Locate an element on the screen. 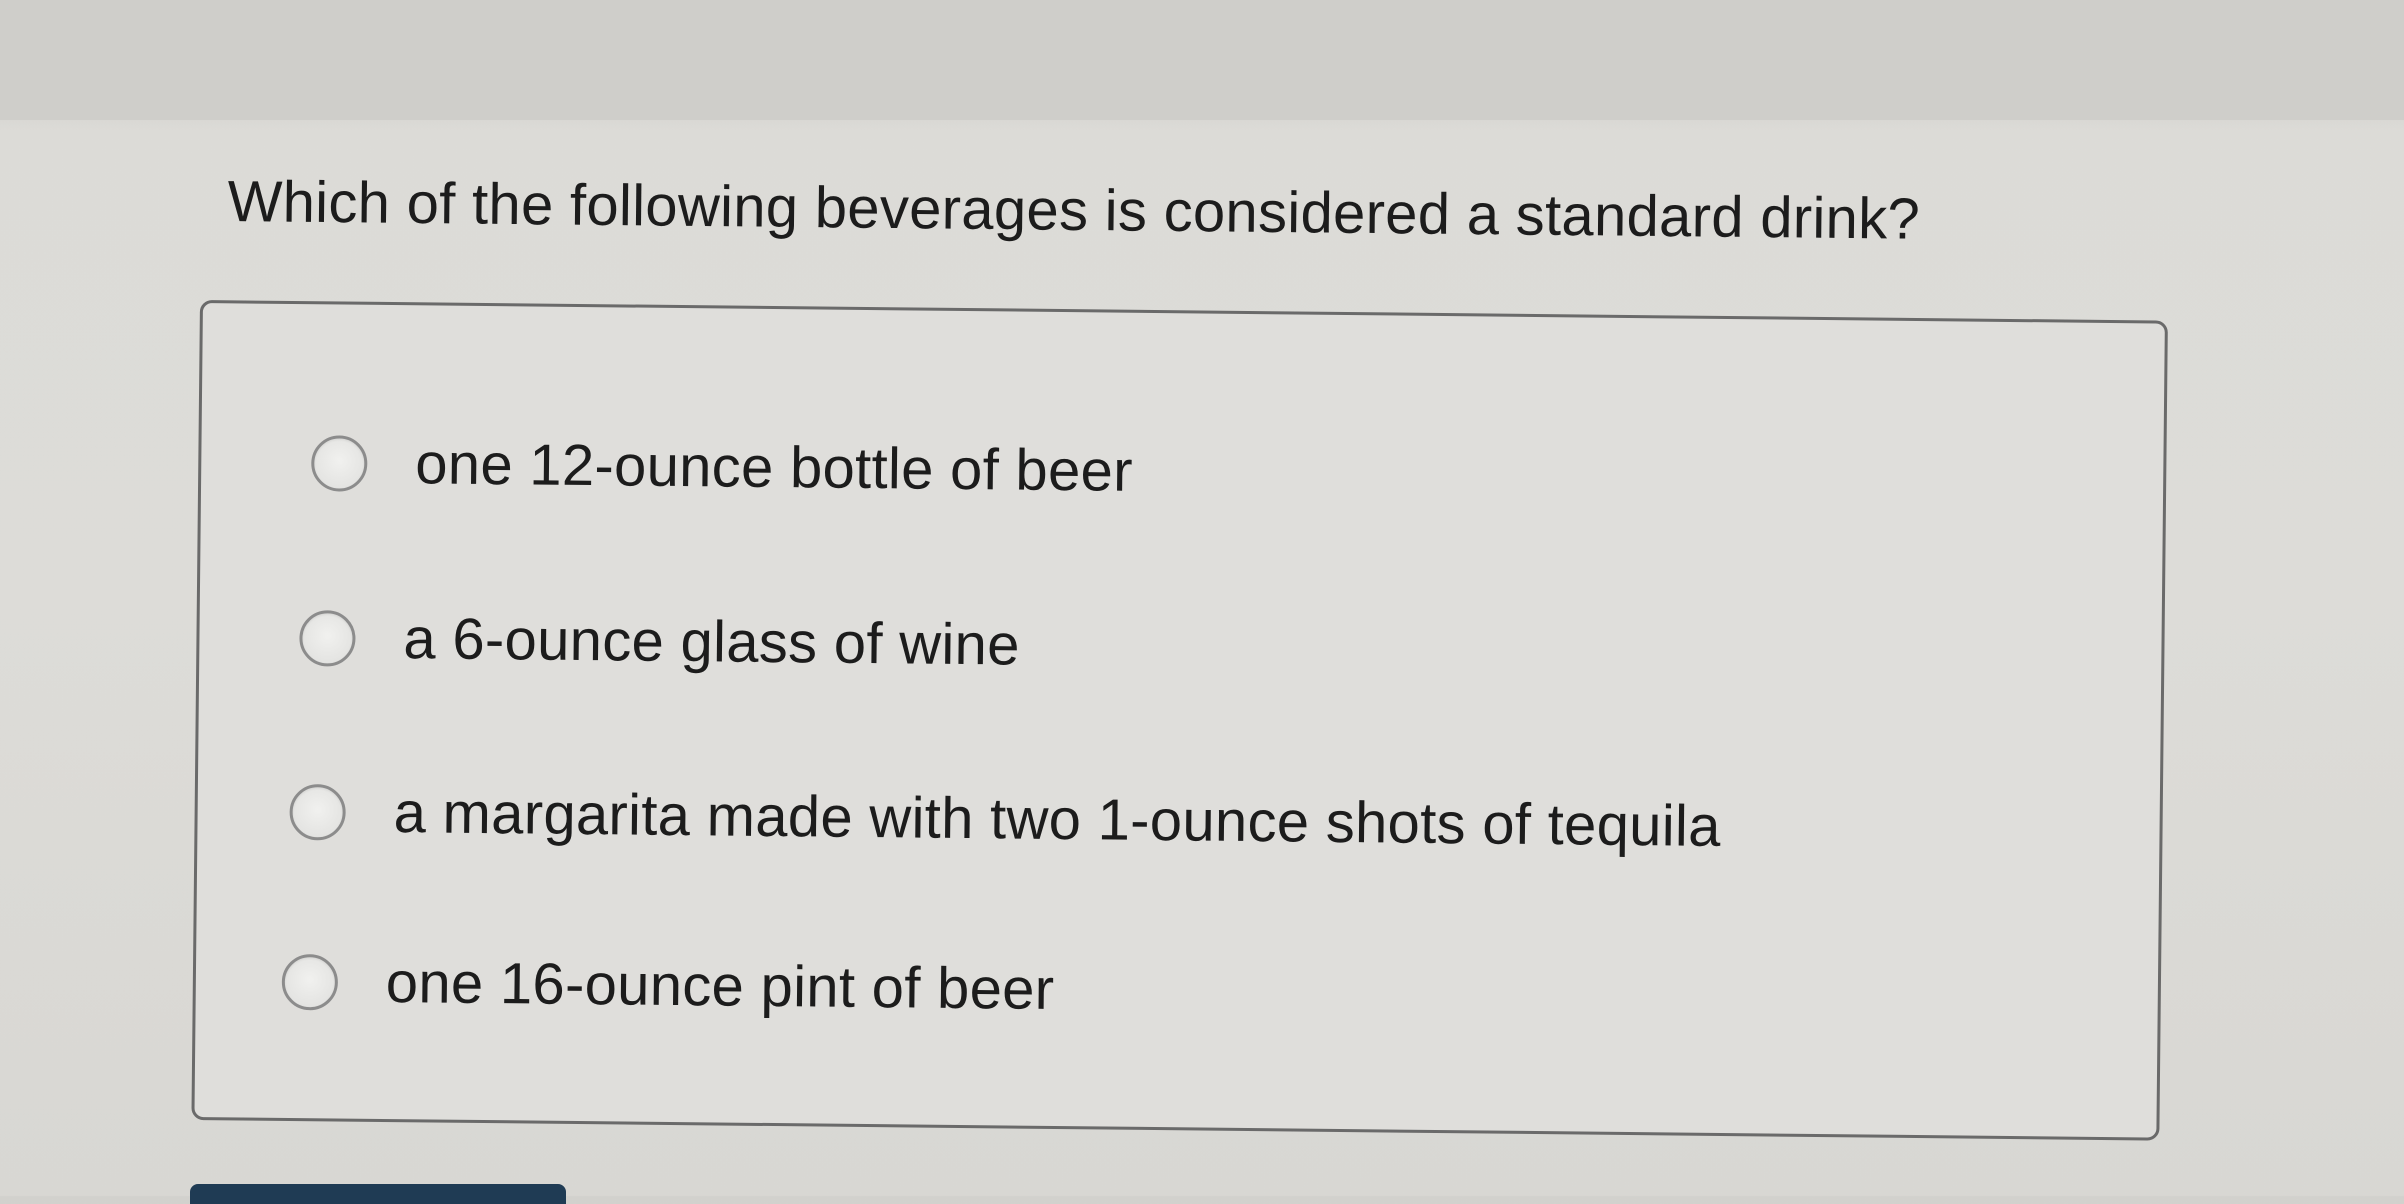 Image resolution: width=2404 pixels, height=1204 pixels. option-2: a 6-ounce glass of wine is located at coordinates (659, 641).